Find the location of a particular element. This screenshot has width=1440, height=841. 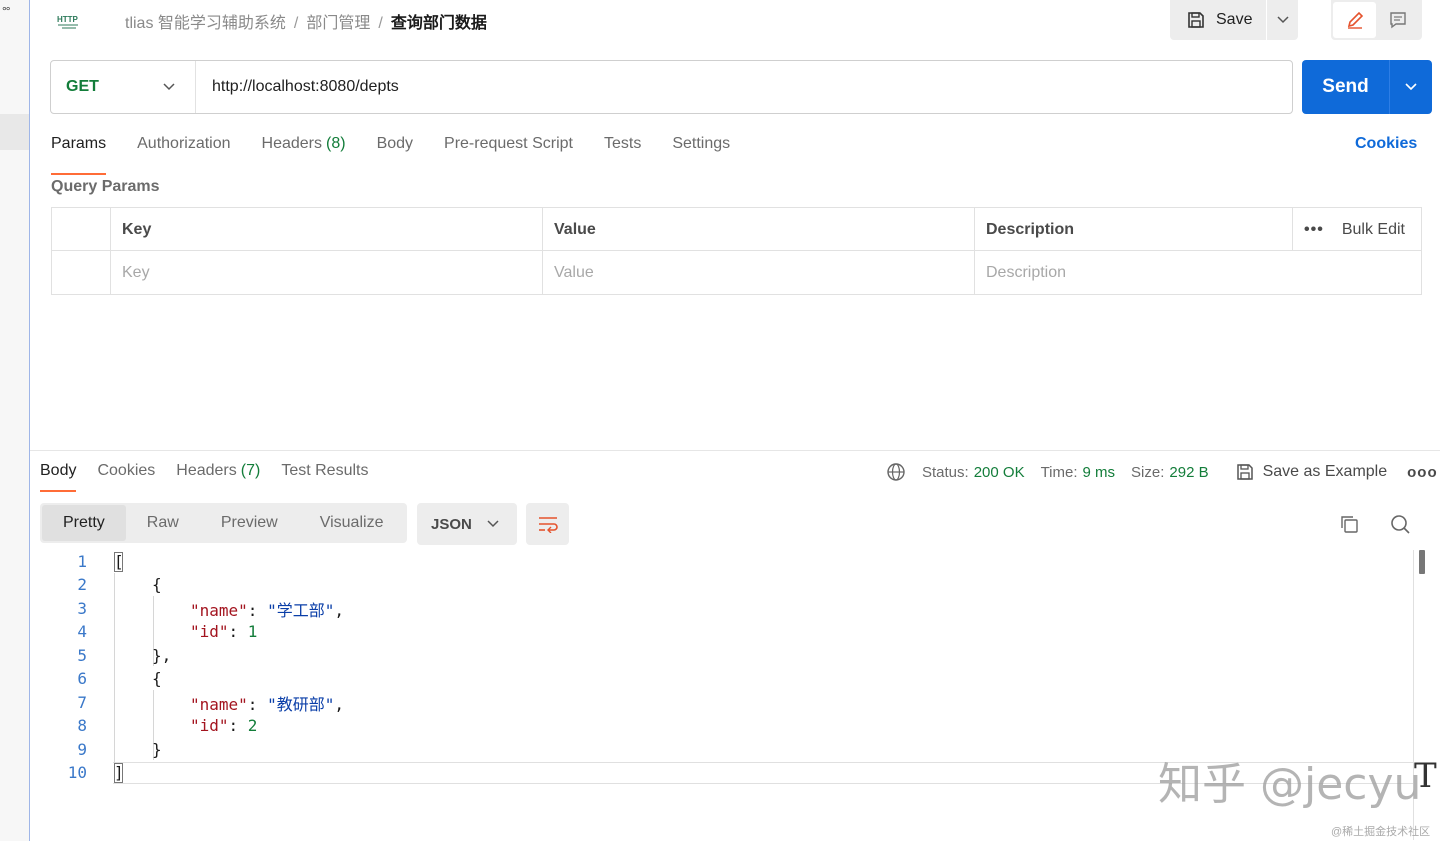

code-text: "name": "学工部", is located at coordinates (267, 610).